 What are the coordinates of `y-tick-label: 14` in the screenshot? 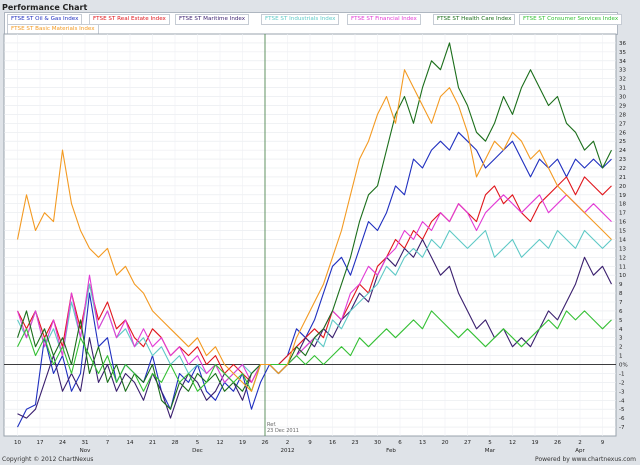 It's located at (622, 240).